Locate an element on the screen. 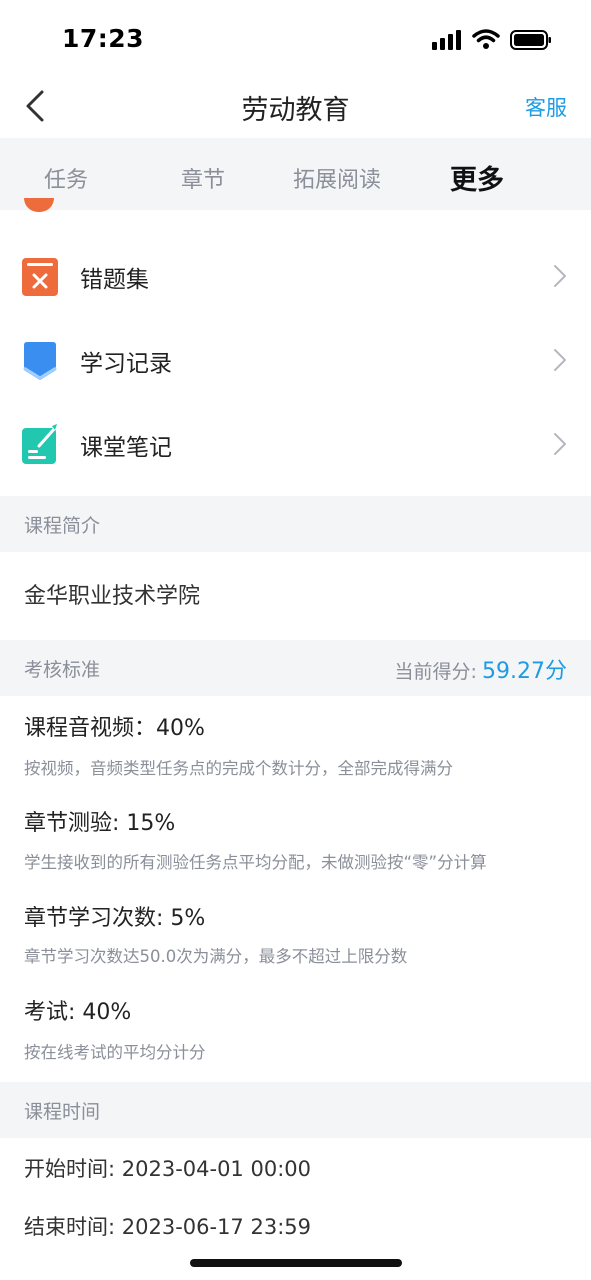 This screenshot has height=1280, width=591. nav-bar: 劳动教育 客服 is located at coordinates (295, 108).